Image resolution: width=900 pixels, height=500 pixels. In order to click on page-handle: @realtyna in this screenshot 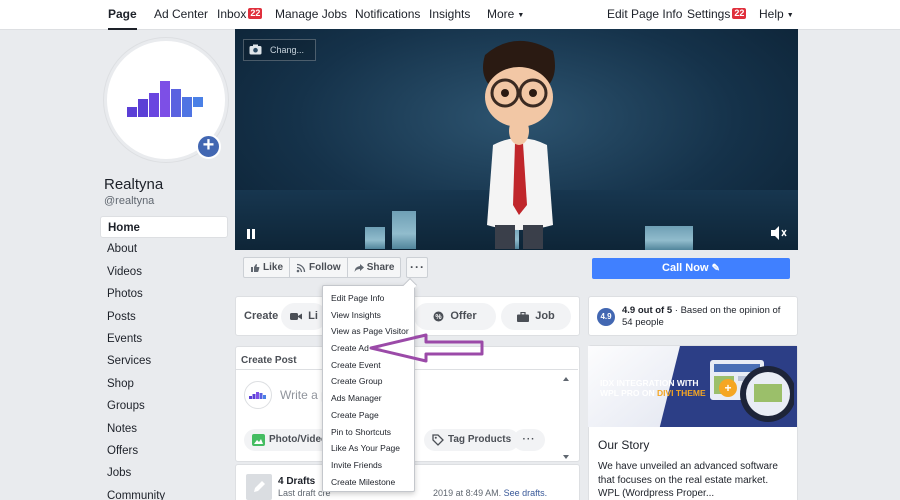, I will do `click(129, 201)`.